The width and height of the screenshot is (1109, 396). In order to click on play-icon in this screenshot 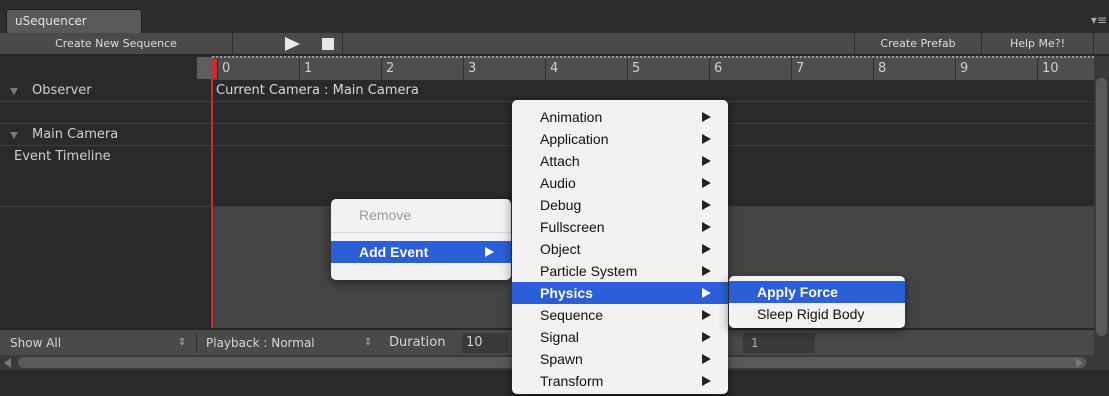, I will do `click(292, 44)`.